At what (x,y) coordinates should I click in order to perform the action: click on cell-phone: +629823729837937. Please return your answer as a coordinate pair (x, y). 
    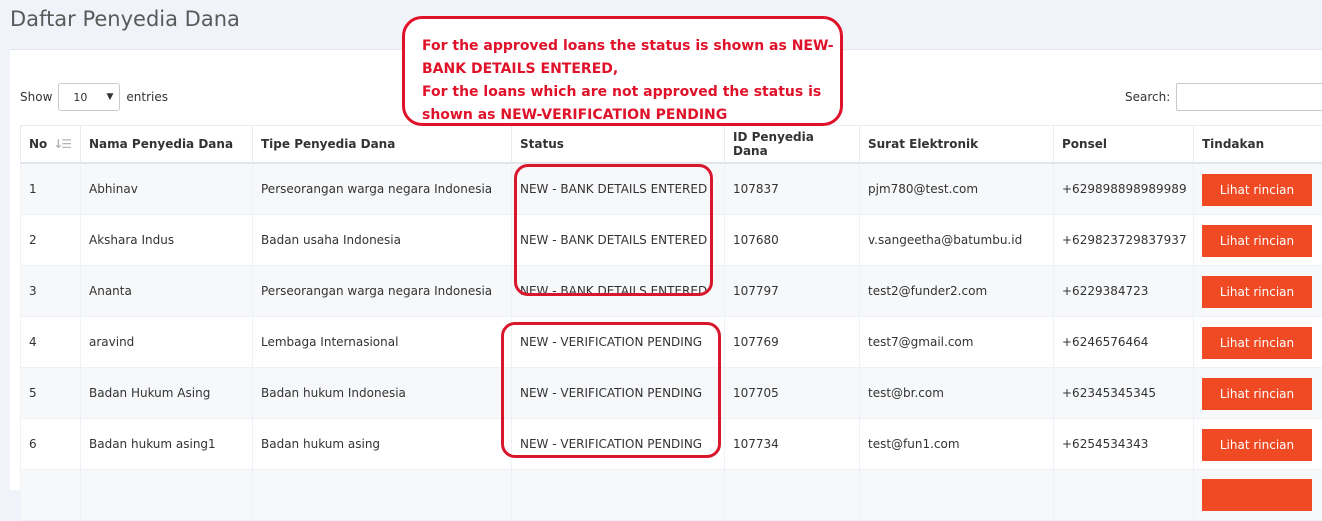
    Looking at the image, I should click on (1124, 240).